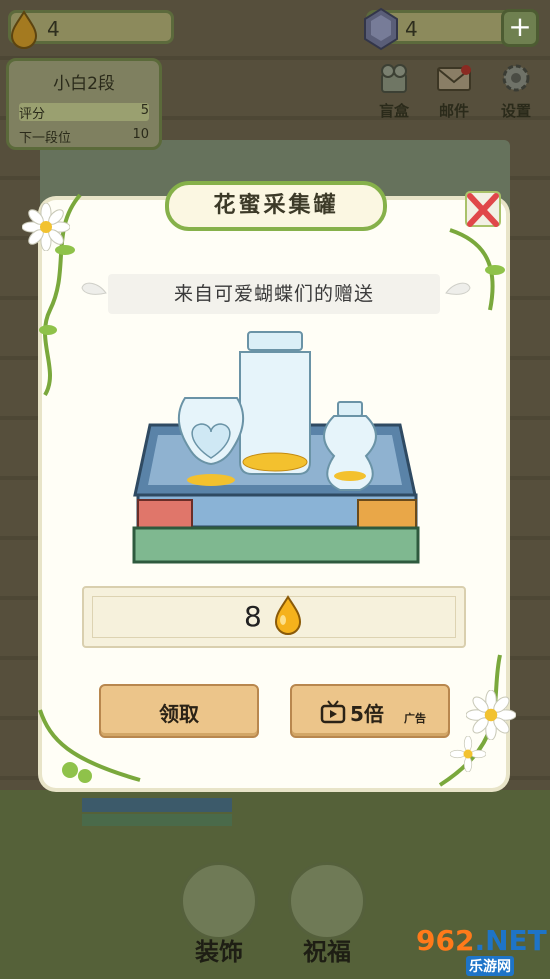  Describe the element at coordinates (91, 29) in the screenshot. I see `honey-counter: 4` at that location.